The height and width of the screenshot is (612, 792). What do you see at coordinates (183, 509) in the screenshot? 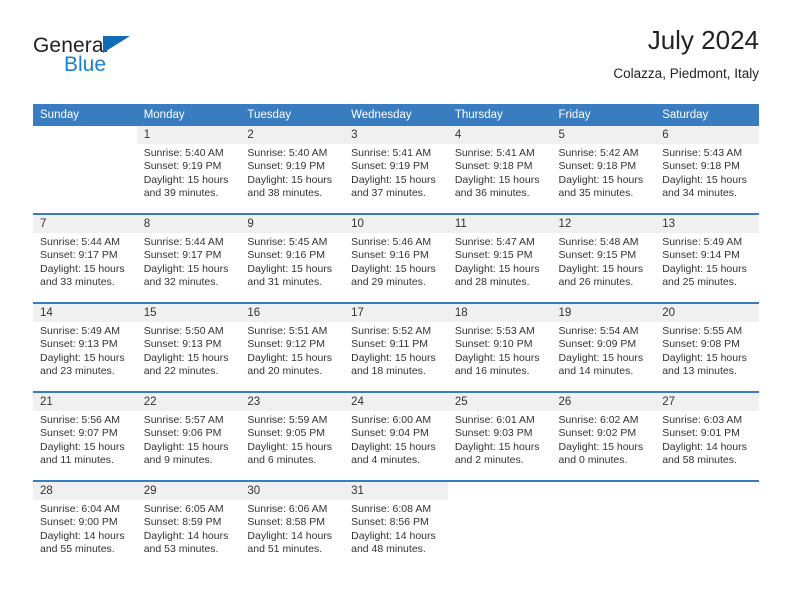
I see `day-sunrise-text: Sunrise: 6:05 AM` at bounding box center [183, 509].